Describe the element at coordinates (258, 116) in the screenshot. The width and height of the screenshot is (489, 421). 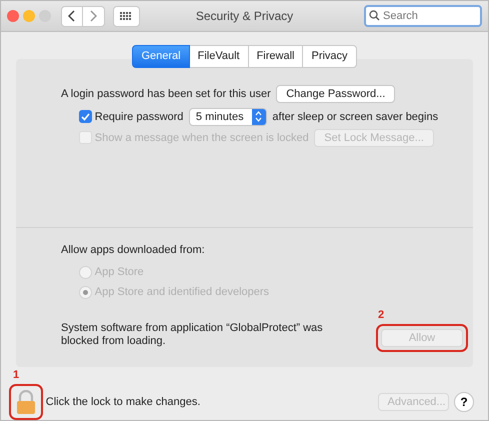
I see `stepper-icon` at that location.